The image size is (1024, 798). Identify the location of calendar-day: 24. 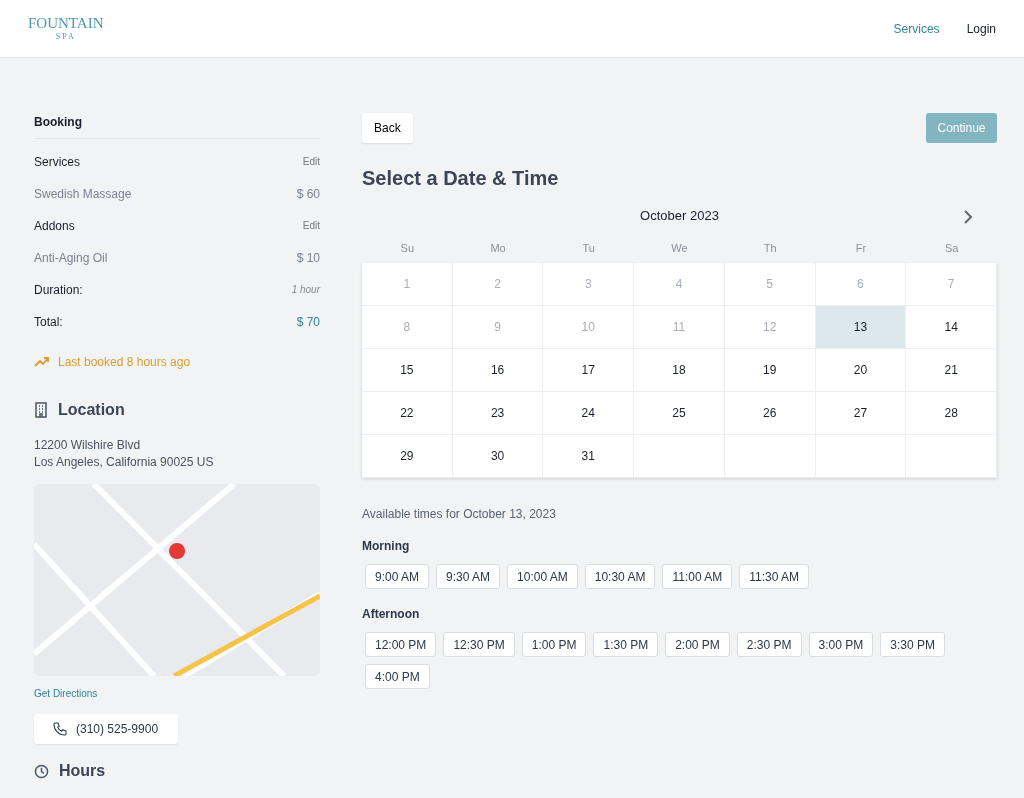
(589, 413).